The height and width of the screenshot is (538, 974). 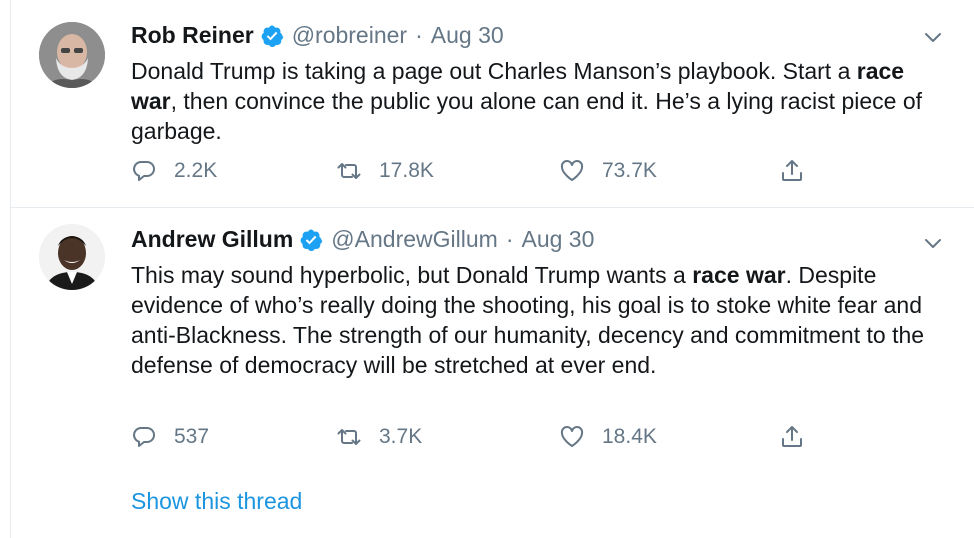 I want to click on reply-count: 537, so click(x=192, y=436).